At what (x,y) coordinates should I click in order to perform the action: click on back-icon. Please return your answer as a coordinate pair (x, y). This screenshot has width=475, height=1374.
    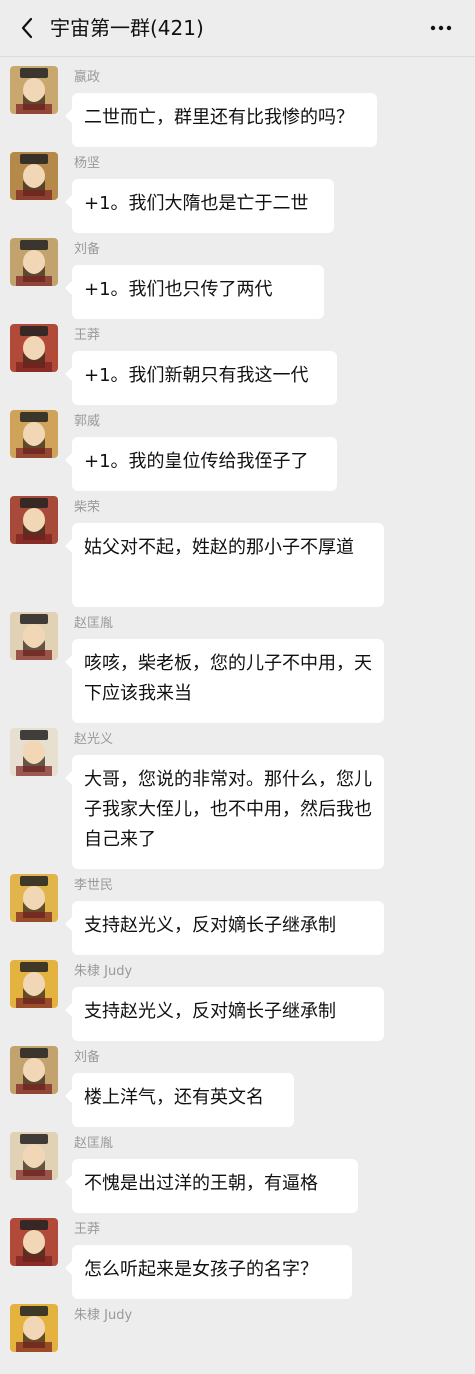
    Looking at the image, I should click on (28, 28).